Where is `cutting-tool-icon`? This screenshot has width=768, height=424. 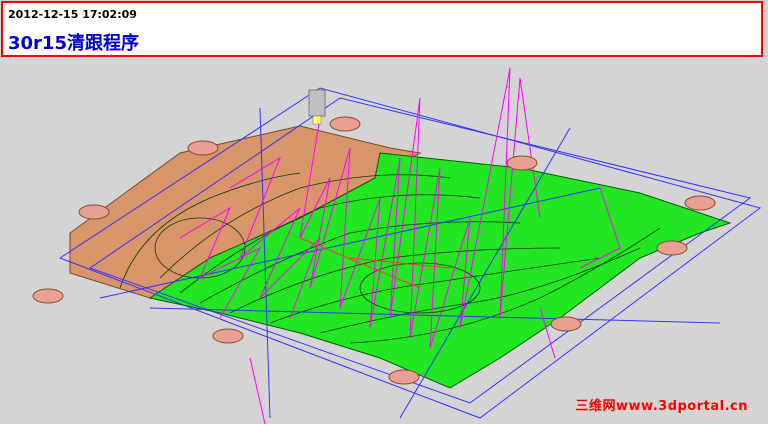 cutting-tool-icon is located at coordinates (317, 103).